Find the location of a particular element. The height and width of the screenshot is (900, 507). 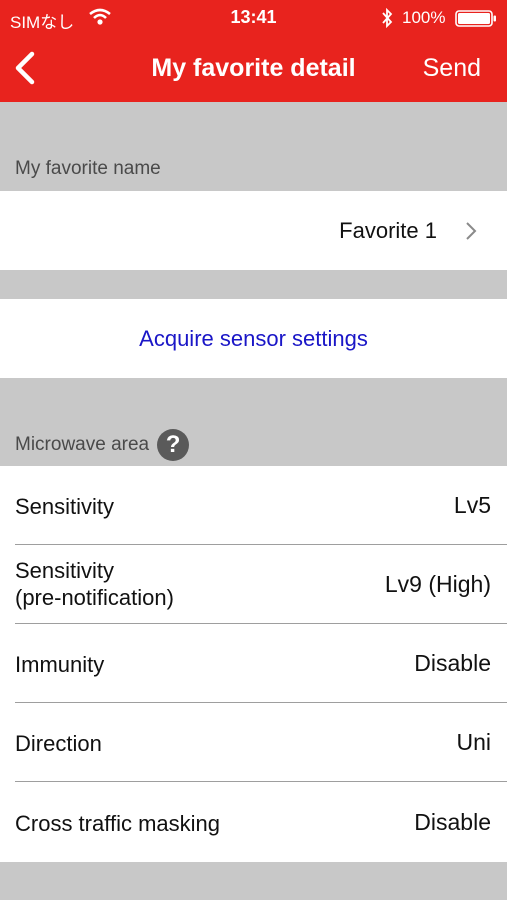

immunity-row: Immunity Disable is located at coordinates (253, 663).